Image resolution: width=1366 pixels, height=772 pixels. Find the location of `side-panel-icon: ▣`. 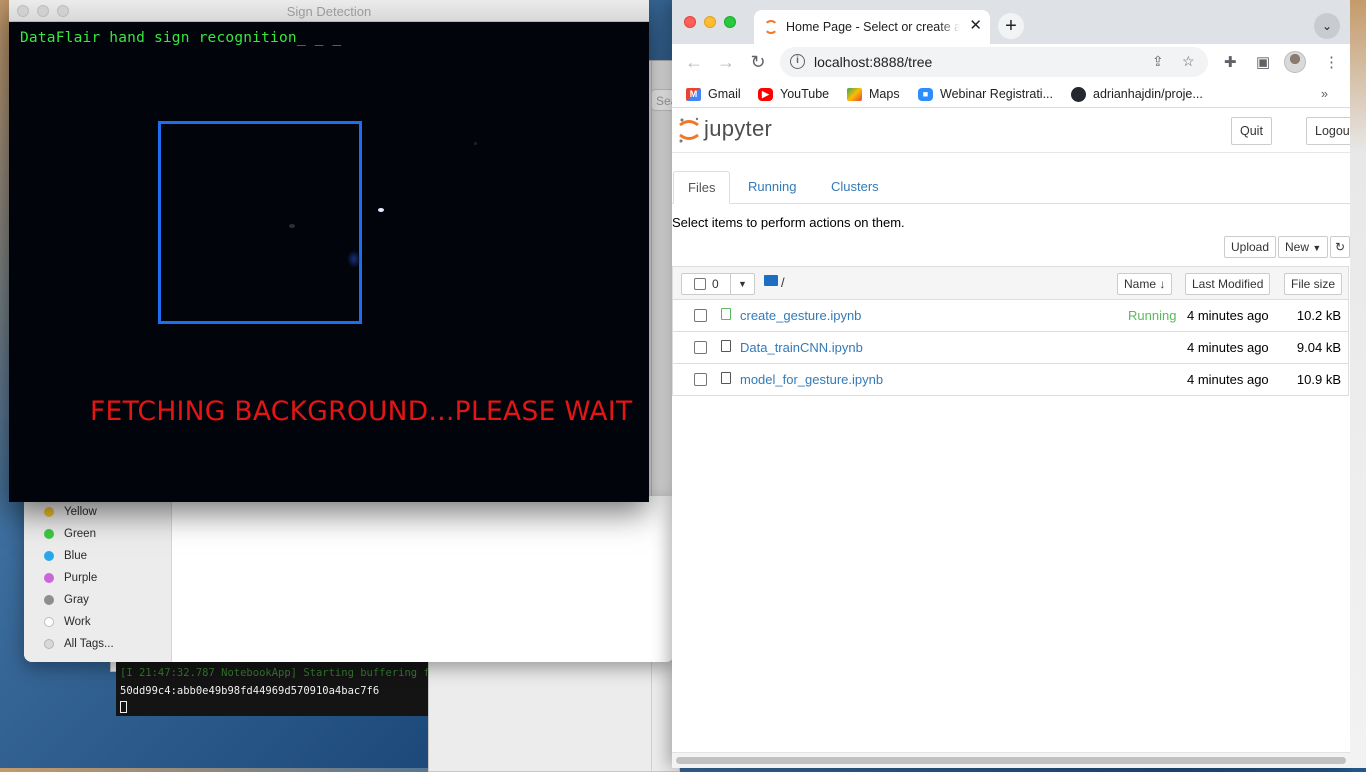

side-panel-icon: ▣ is located at coordinates (1263, 62).